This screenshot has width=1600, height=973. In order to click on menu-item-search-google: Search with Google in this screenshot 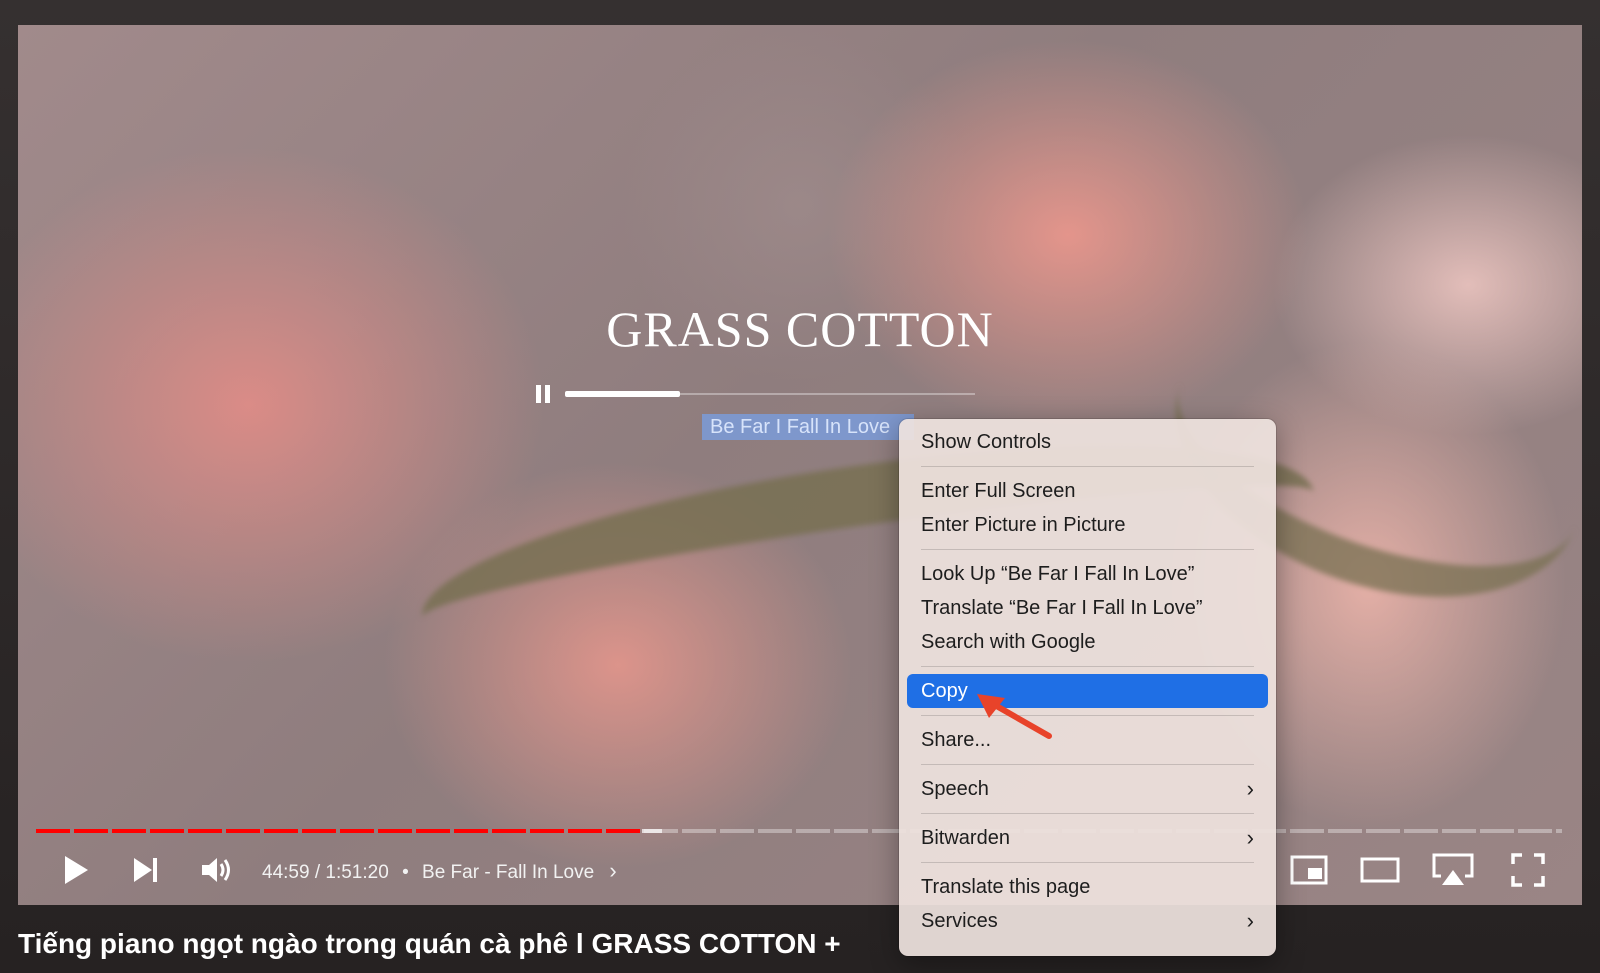, I will do `click(1087, 642)`.